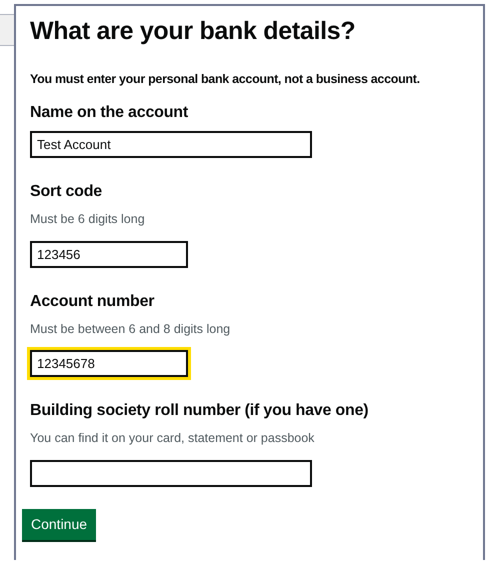  What do you see at coordinates (93, 302) in the screenshot?
I see `field-label: Account number` at bounding box center [93, 302].